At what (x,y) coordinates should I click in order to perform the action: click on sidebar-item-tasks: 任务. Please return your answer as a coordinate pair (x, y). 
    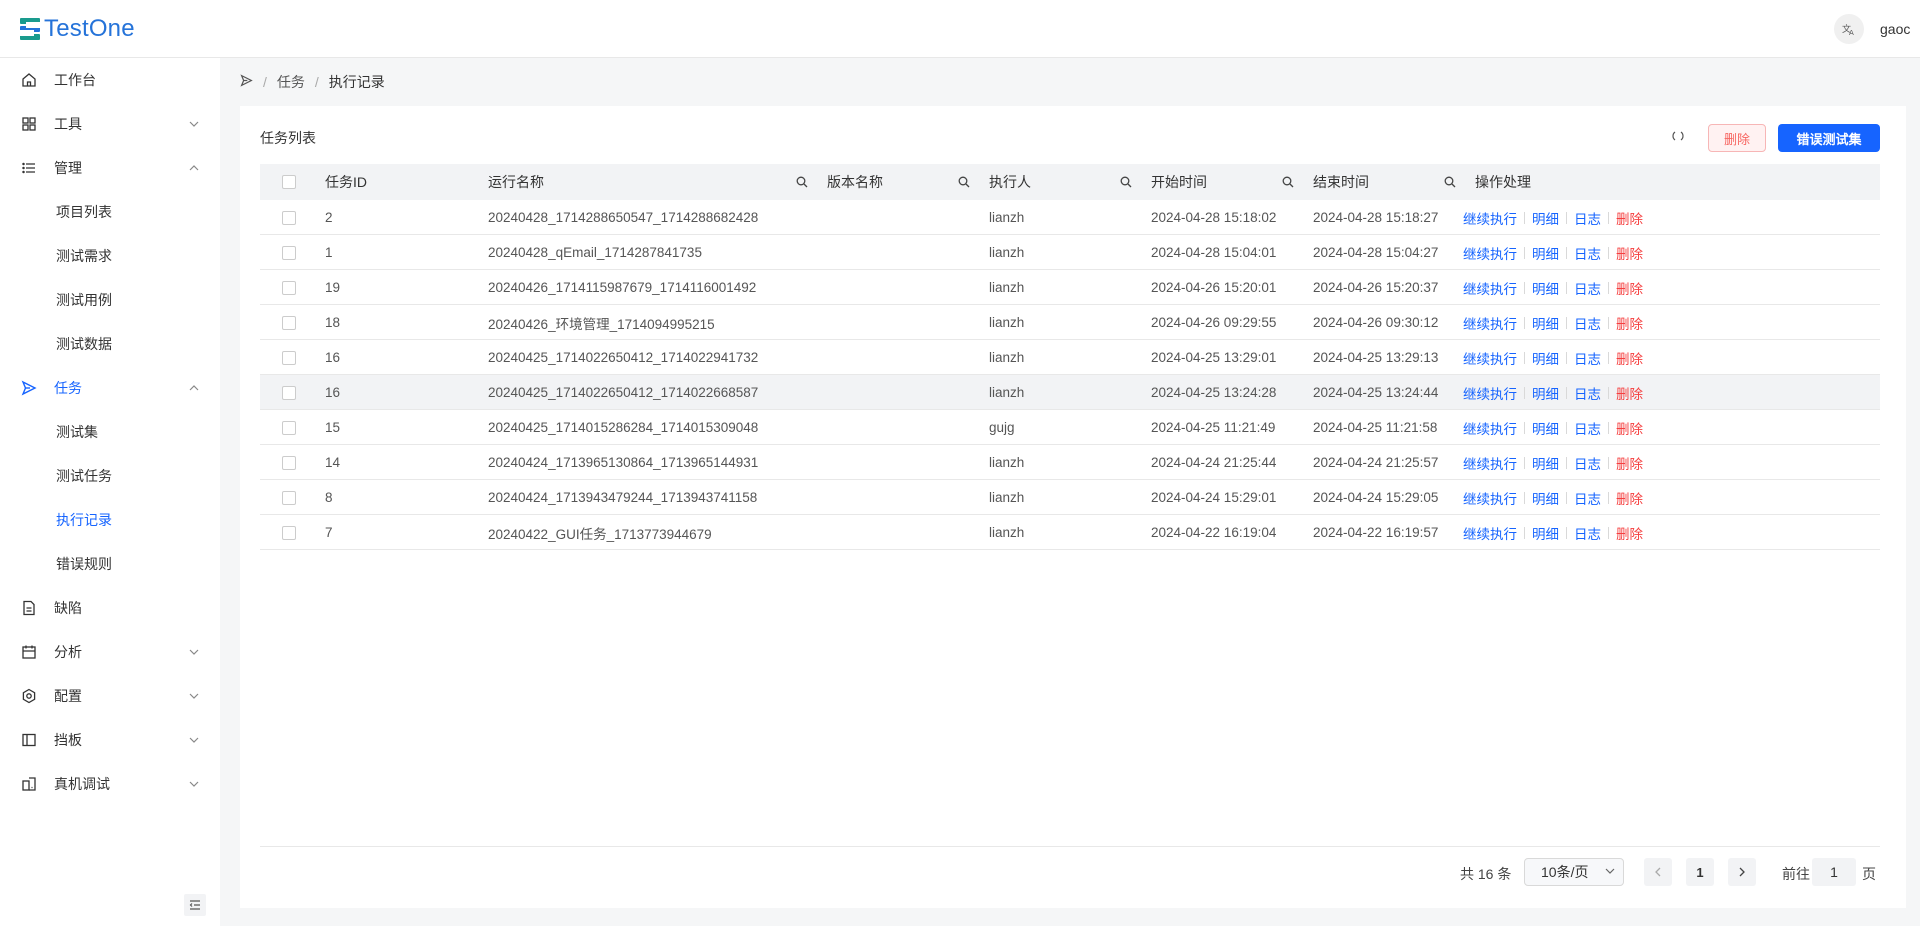
    Looking at the image, I should click on (110, 388).